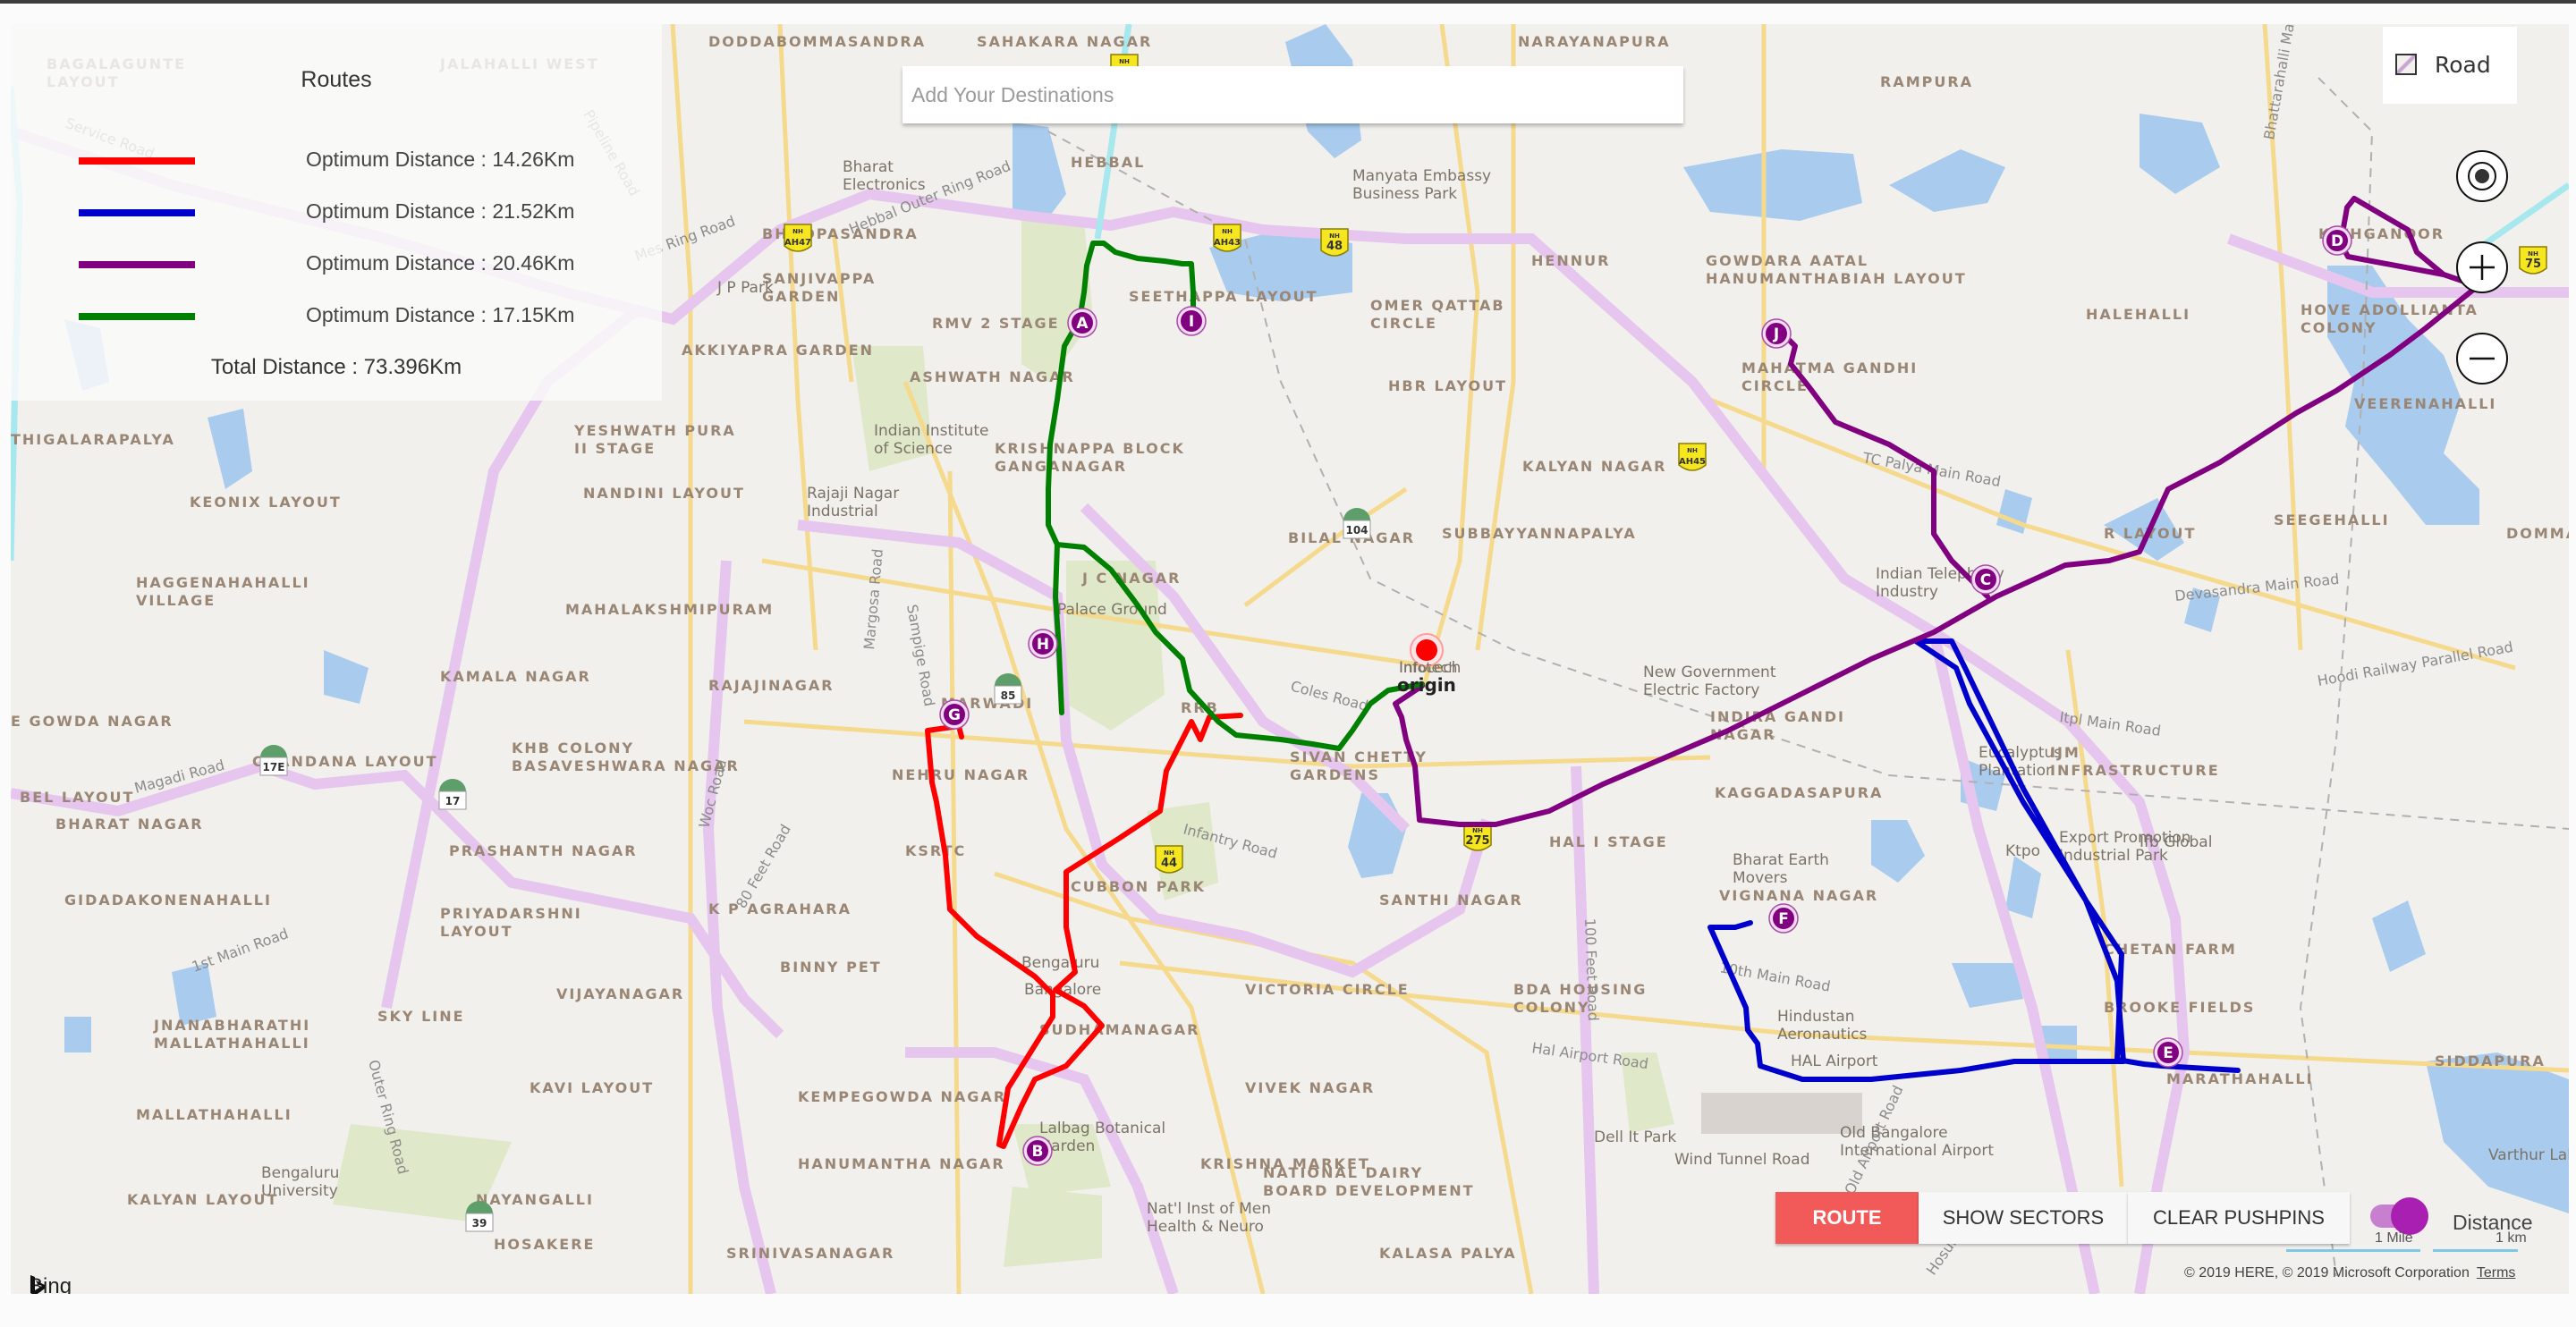  What do you see at coordinates (1447, 385) in the screenshot?
I see `place-label: HBR LAYOUT` at bounding box center [1447, 385].